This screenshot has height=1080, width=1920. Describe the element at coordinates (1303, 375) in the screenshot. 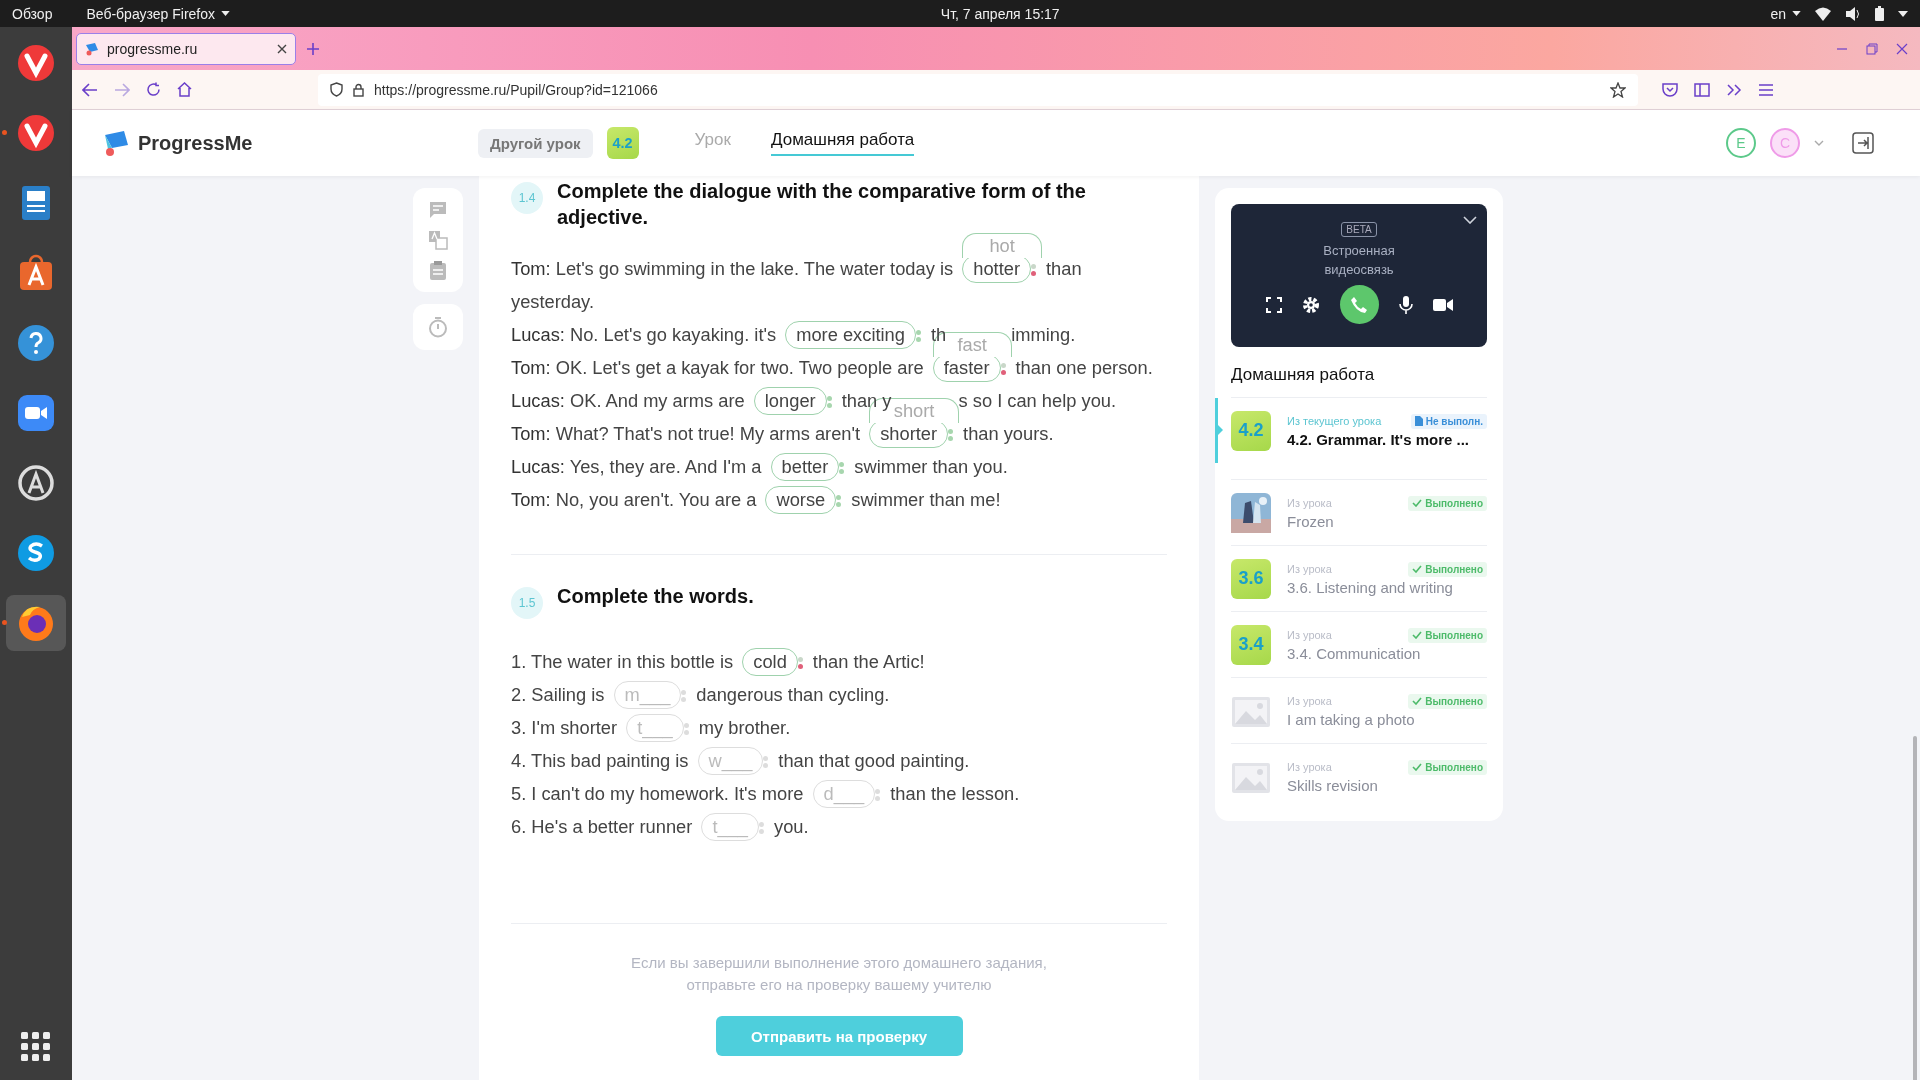

I see `homework-title: Домашняя работа` at that location.